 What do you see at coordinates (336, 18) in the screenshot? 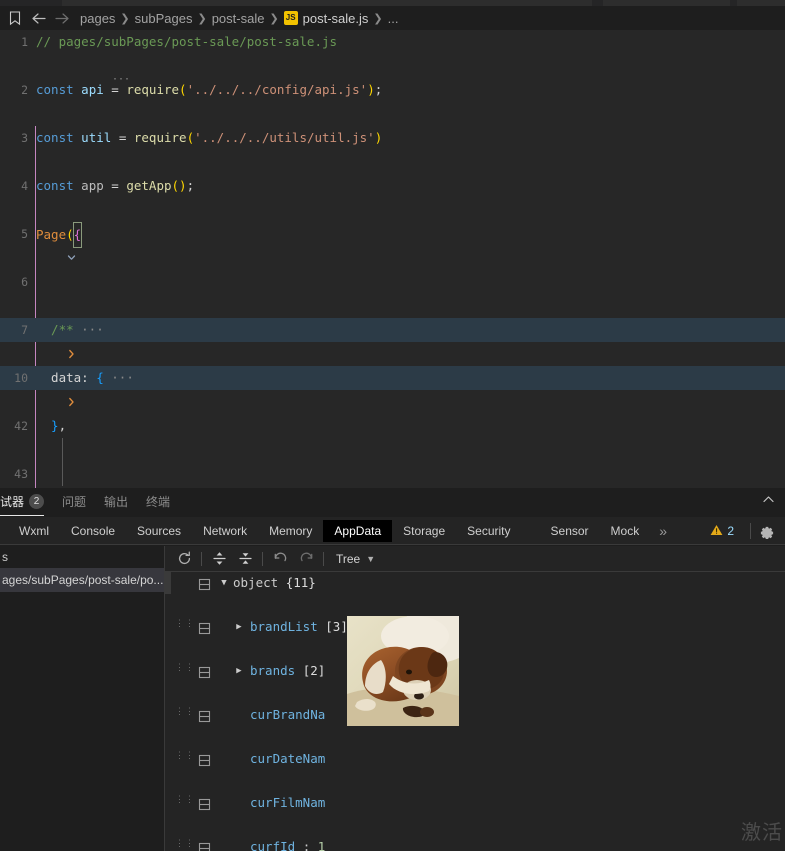
I see `breadcrumb-file-name: post-sale.js` at bounding box center [336, 18].